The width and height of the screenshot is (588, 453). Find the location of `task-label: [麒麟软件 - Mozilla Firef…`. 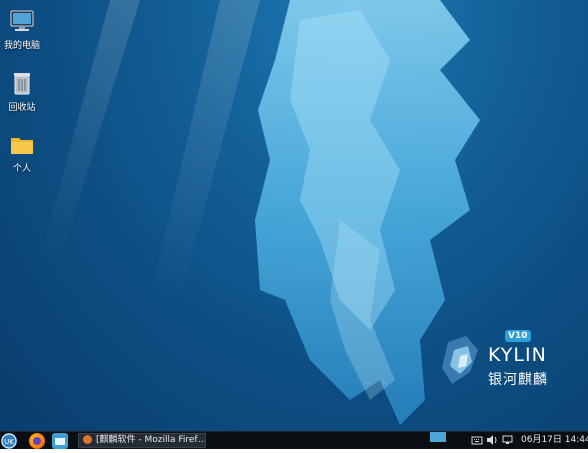

task-label: [麒麟软件 - Mozilla Firef… is located at coordinates (151, 440).